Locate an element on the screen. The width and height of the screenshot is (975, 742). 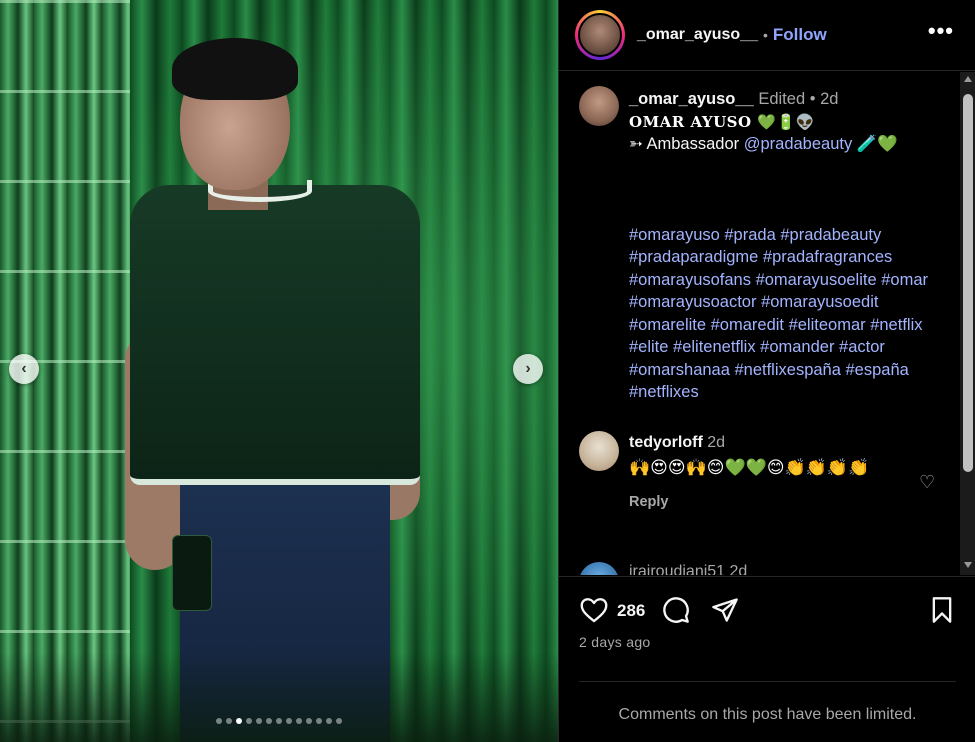
caption-username-link: _omar_ayuso__ is located at coordinates (691, 99).